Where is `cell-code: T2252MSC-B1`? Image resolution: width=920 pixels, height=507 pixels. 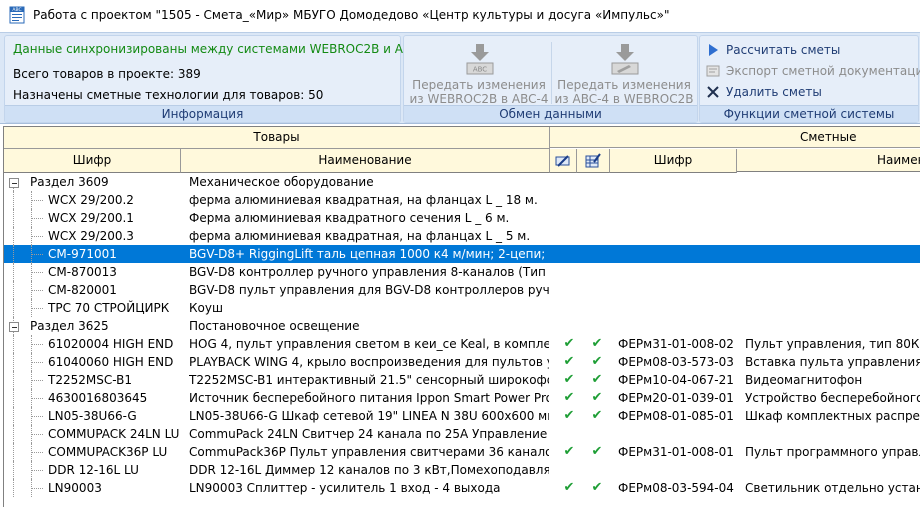 cell-code: T2252MSC-B1 is located at coordinates (92, 380).